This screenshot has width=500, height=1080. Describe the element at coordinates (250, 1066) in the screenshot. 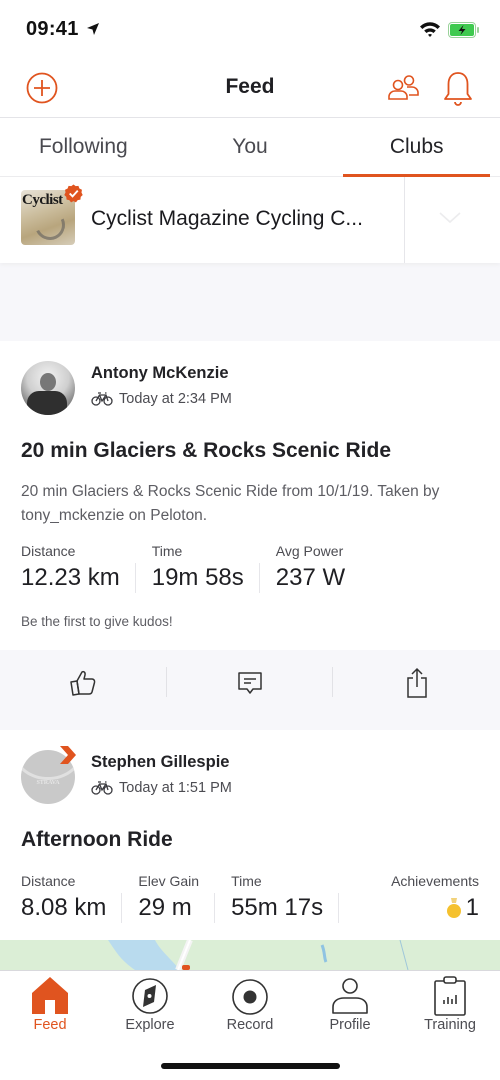

I see `home-indicator` at that location.